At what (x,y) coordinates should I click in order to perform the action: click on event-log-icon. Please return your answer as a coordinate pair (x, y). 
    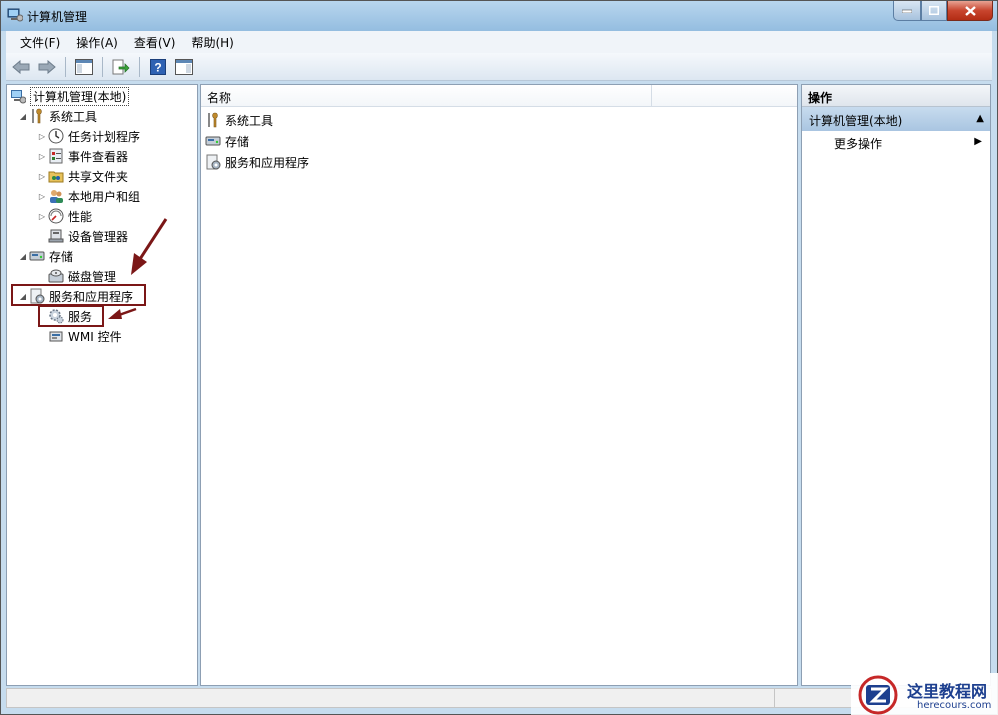
    Looking at the image, I should click on (56, 156).